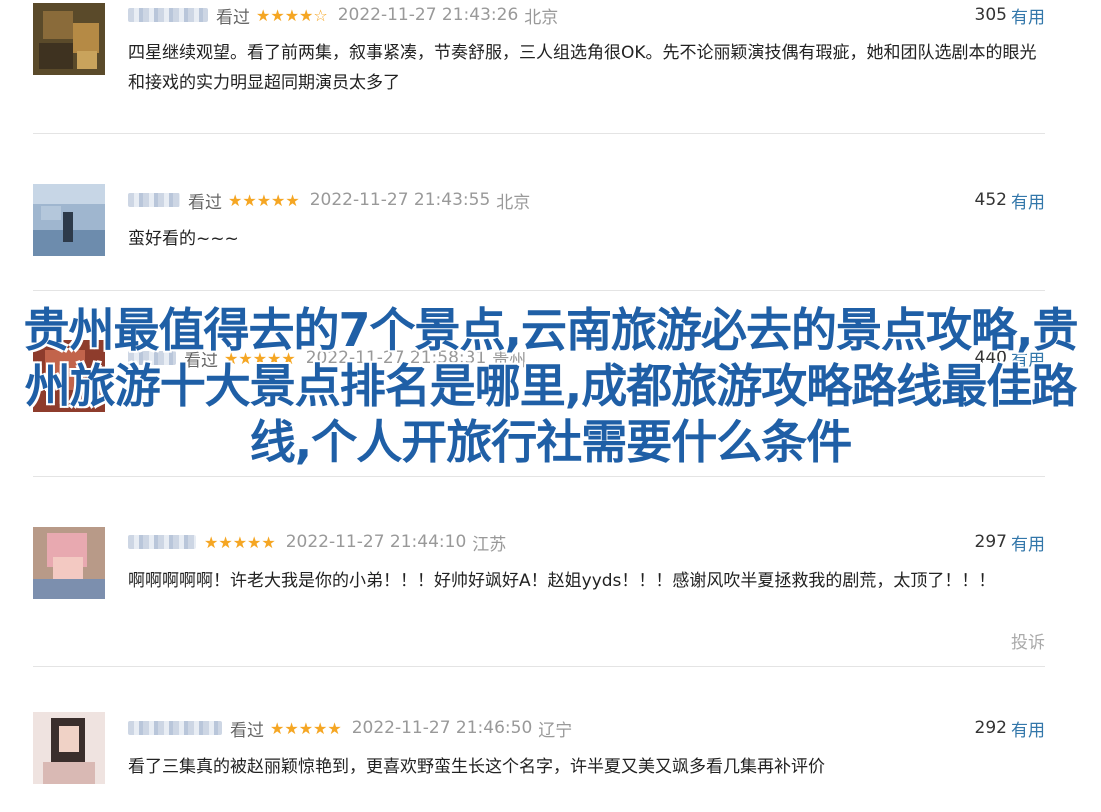 This screenshot has height=812, width=1101. What do you see at coordinates (400, 200) in the screenshot?
I see `review-time: 2022-11-27 21:43:55` at bounding box center [400, 200].